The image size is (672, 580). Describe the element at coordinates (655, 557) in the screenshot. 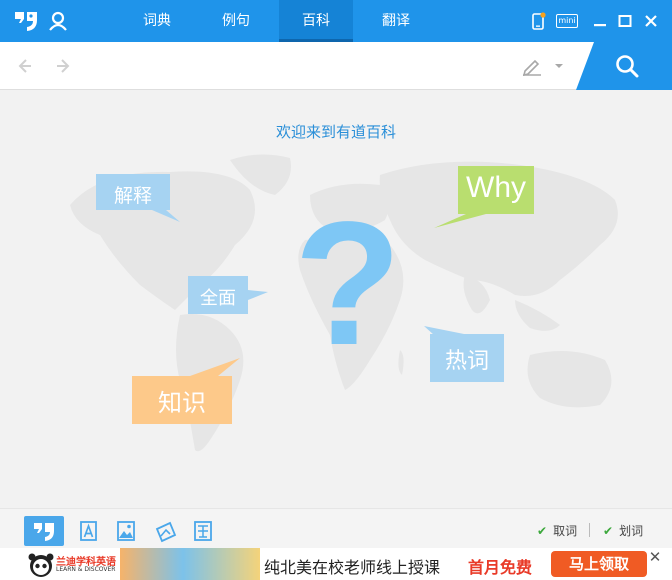

I see `ad-close-icon: ✕` at that location.